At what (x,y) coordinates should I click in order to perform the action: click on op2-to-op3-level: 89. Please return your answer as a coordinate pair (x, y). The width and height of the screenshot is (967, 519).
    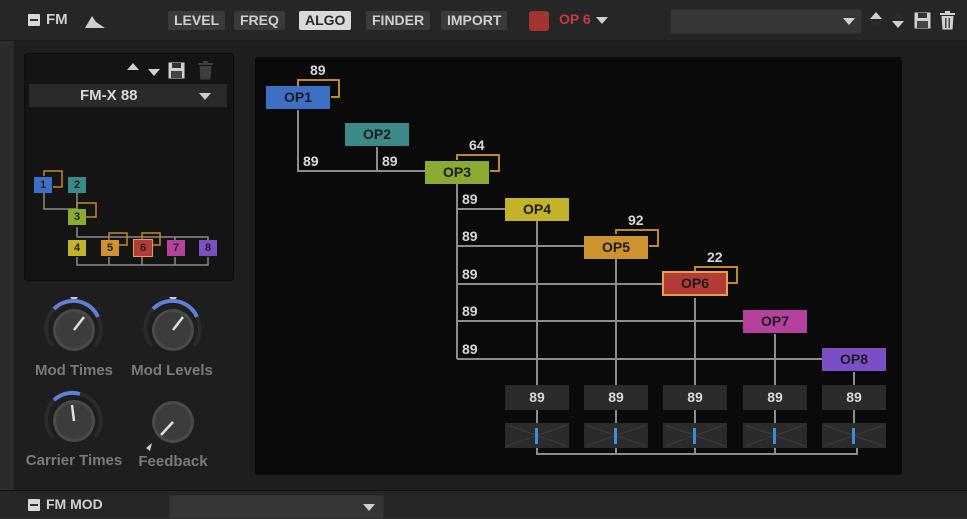
    Looking at the image, I should click on (390, 161).